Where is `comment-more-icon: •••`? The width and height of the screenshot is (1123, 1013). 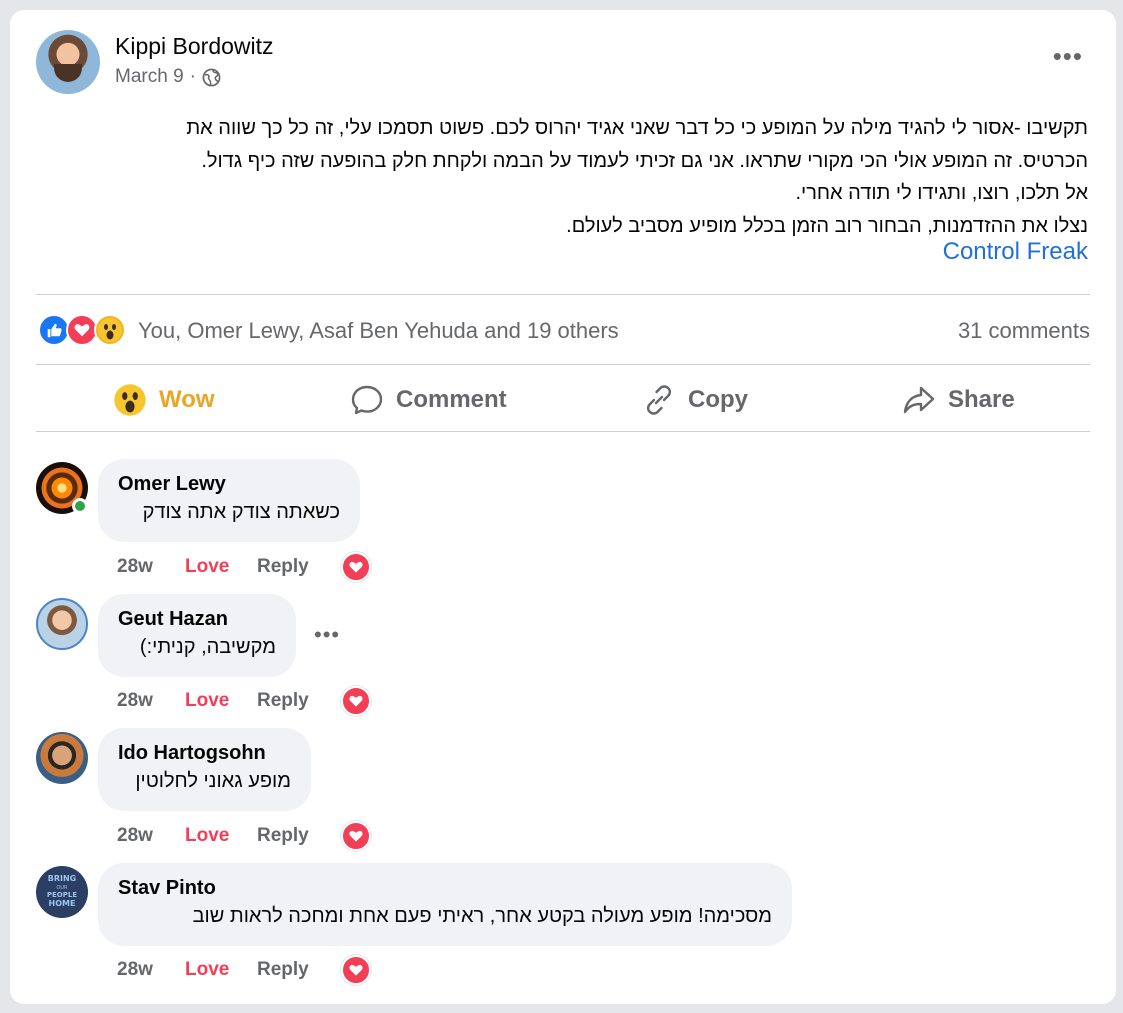 comment-more-icon: ••• is located at coordinates (327, 635).